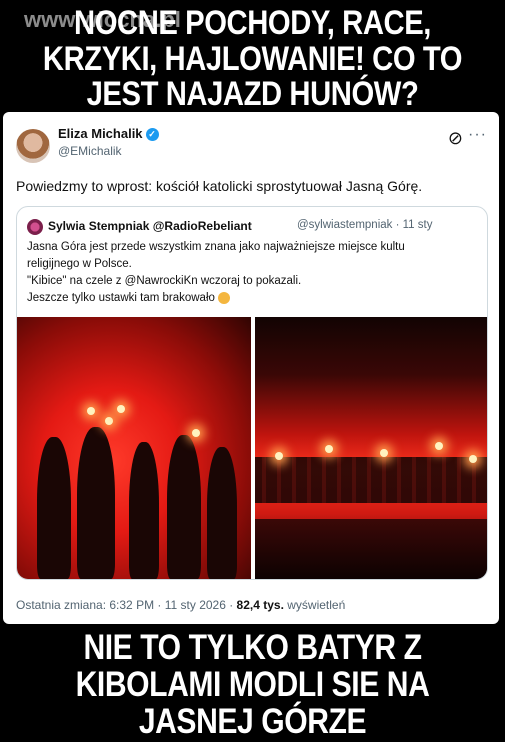  Describe the element at coordinates (79, 264) in the screenshot. I see `quote-text-line: religijnego w Polsce.` at that location.